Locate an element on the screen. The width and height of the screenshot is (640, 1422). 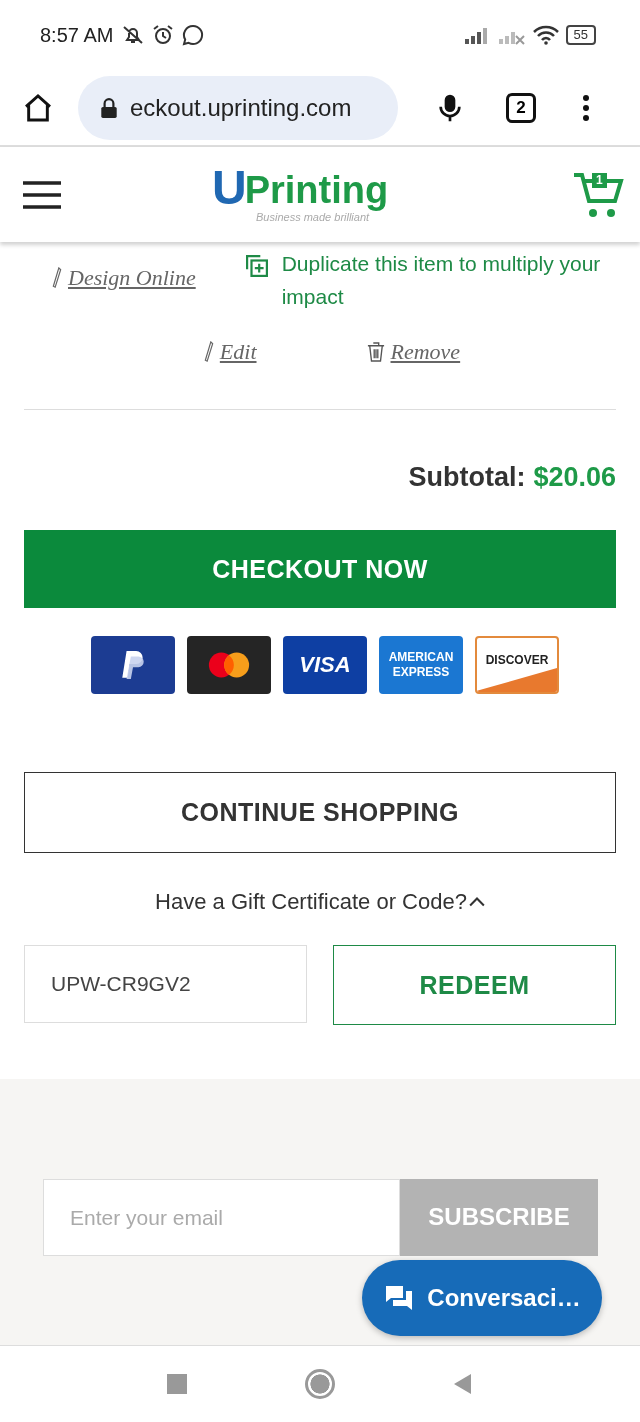
home-button is located at coordinates (320, 1384).